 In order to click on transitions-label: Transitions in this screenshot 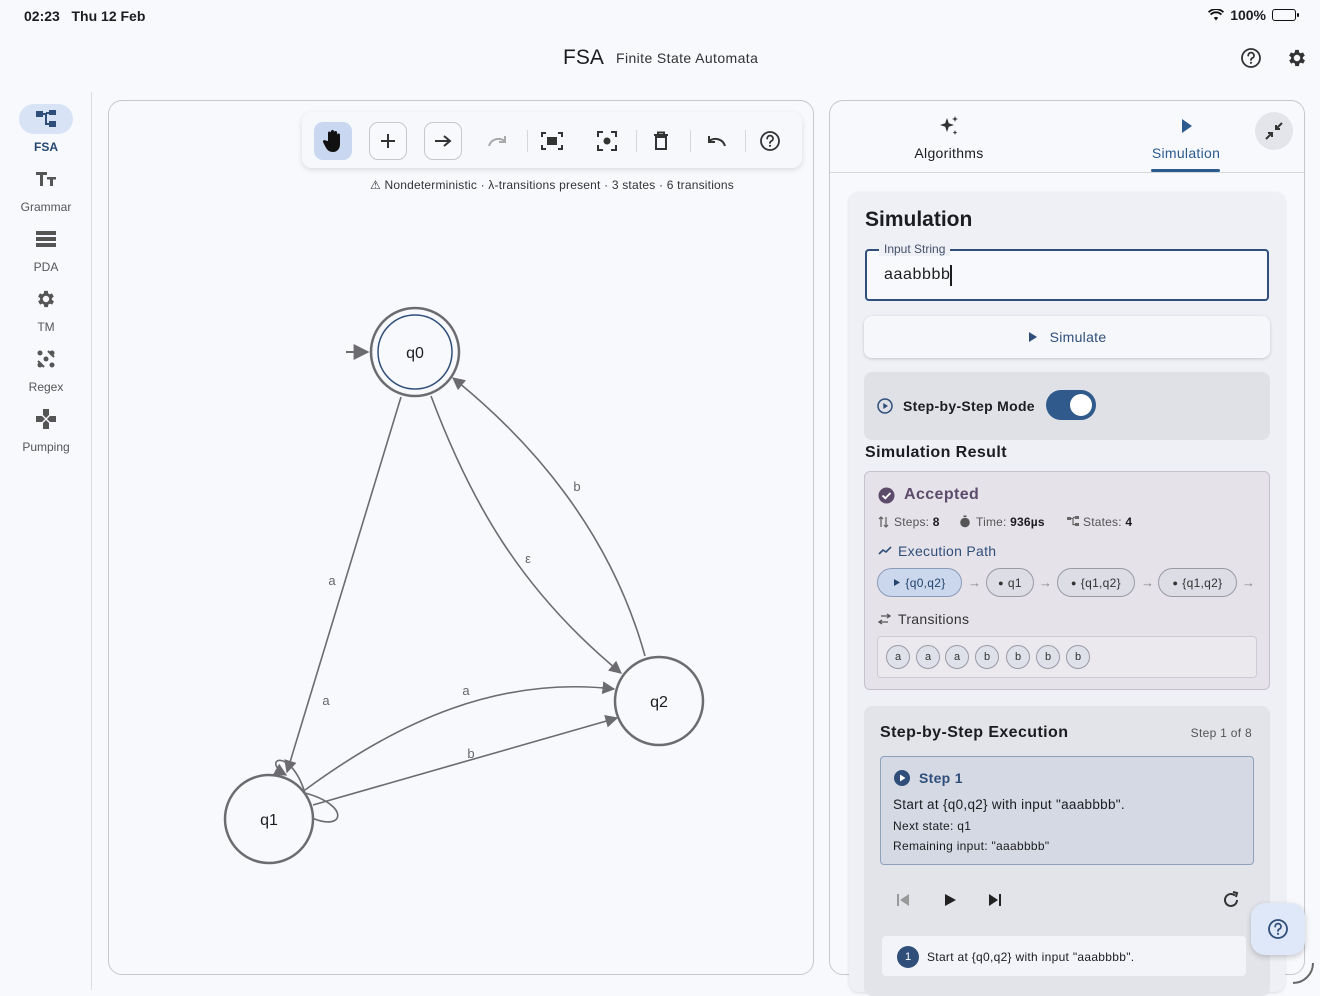, I will do `click(934, 619)`.